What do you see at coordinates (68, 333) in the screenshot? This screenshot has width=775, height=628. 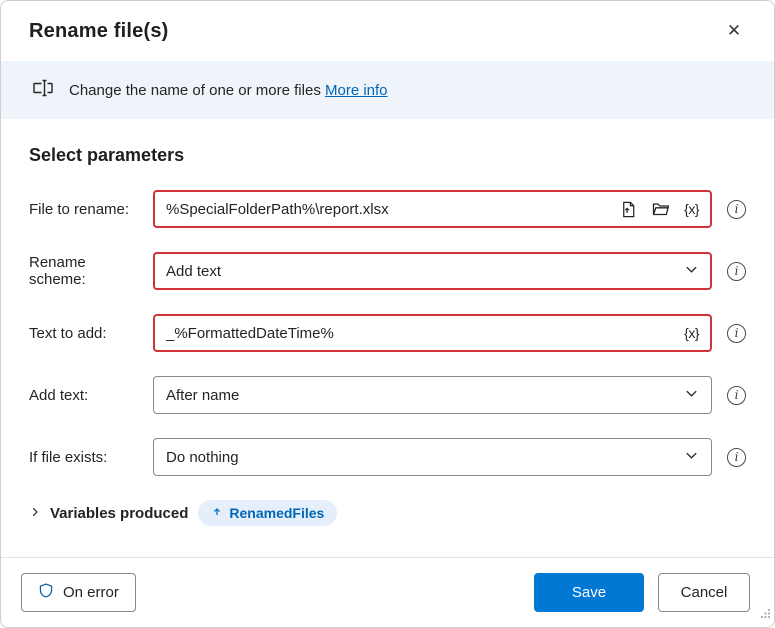 I see `text-to-add-label: Text to add:` at bounding box center [68, 333].